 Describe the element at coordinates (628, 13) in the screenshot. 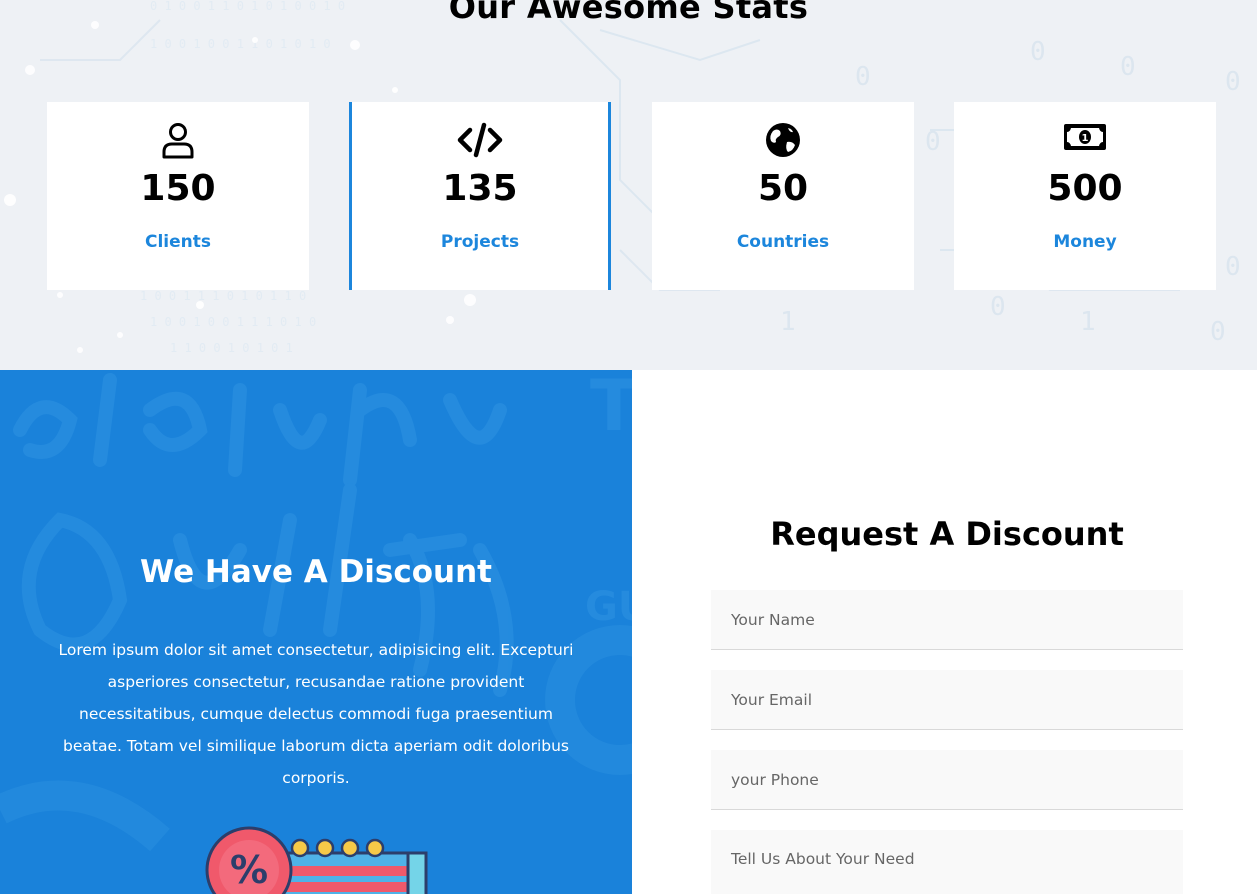

I see `stats-title: Our Awesome Stats` at that location.